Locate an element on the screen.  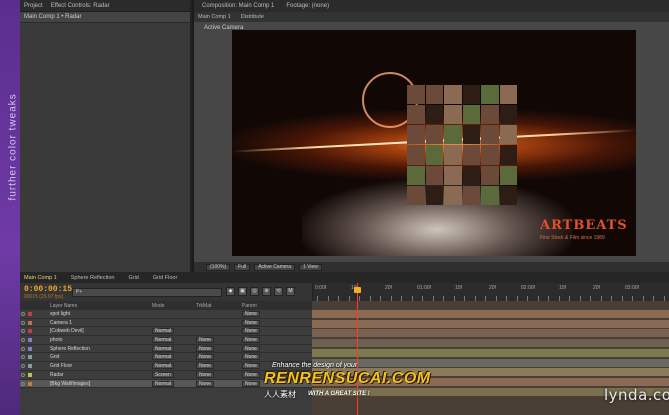
column-mode: Mode is located at coordinates (158, 306).